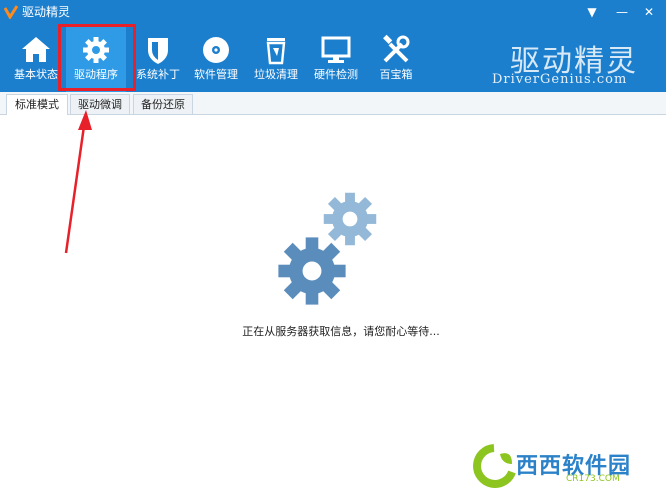  What do you see at coordinates (593, 479) in the screenshot?
I see `watermark-subtext: CR173.COM` at bounding box center [593, 479].